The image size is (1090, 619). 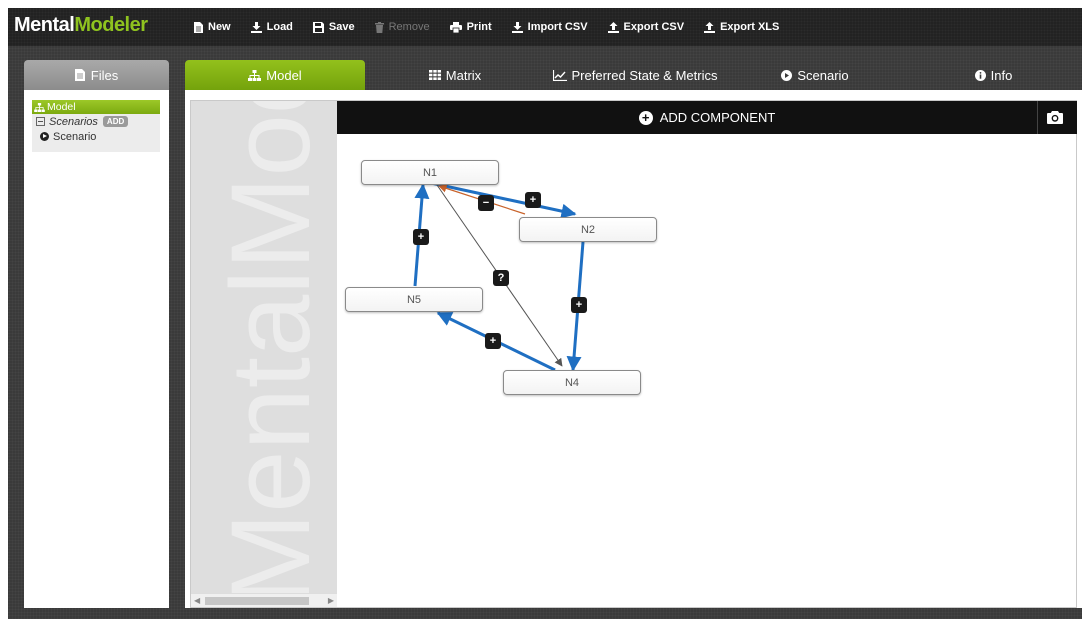 I want to click on edge-weight-badge: ?, so click(x=501, y=278).